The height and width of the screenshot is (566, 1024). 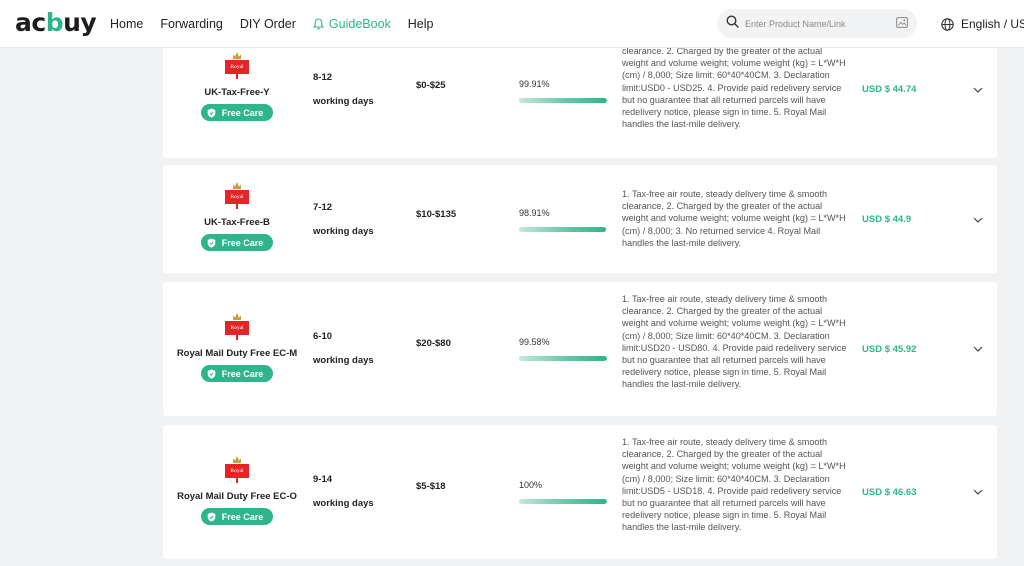 What do you see at coordinates (343, 491) in the screenshot?
I see `delivery-time: 9-14 working days` at bounding box center [343, 491].